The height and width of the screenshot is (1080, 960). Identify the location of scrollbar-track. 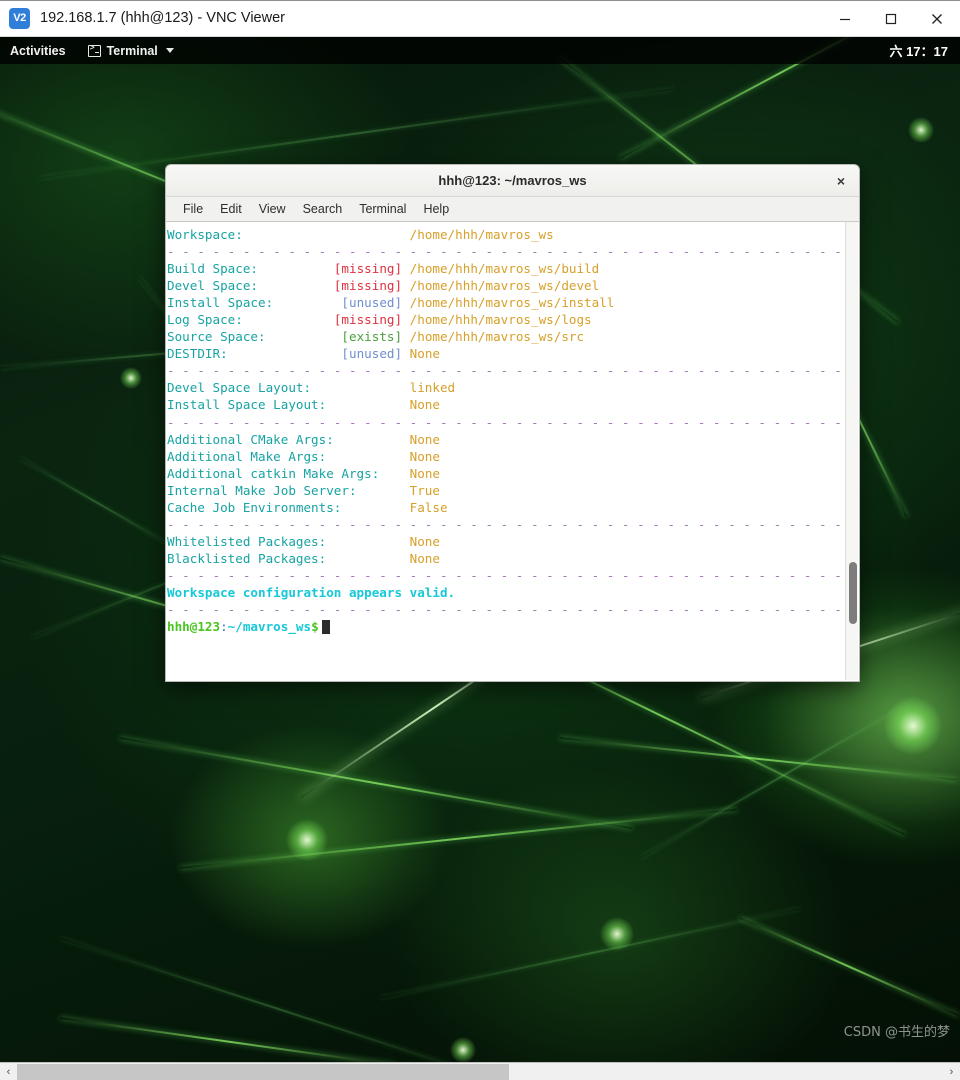
(488, 1071).